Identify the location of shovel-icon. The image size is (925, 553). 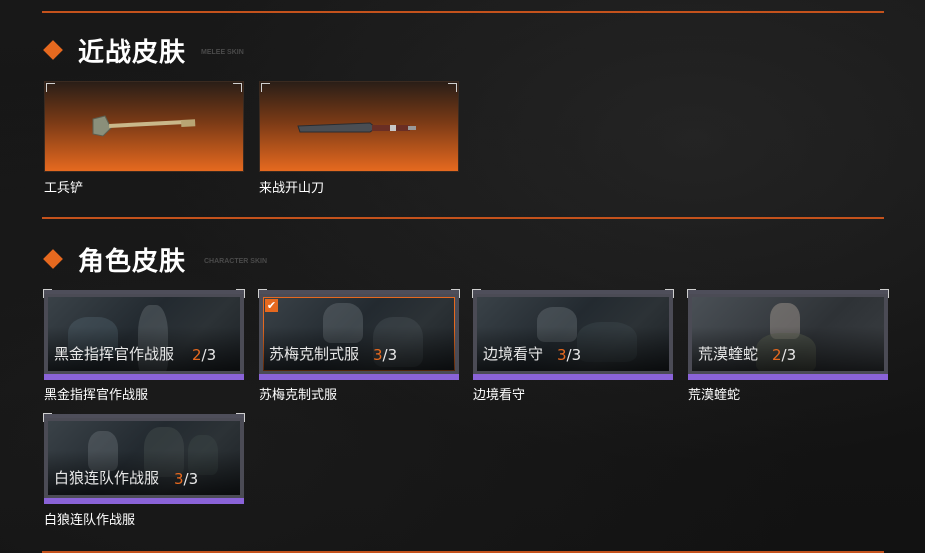
(144, 126).